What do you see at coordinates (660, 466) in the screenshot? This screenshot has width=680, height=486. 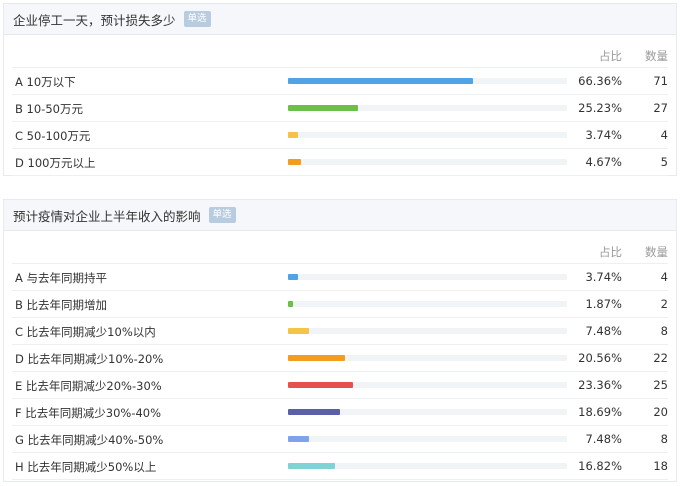 I see `option-count: 18` at bounding box center [660, 466].